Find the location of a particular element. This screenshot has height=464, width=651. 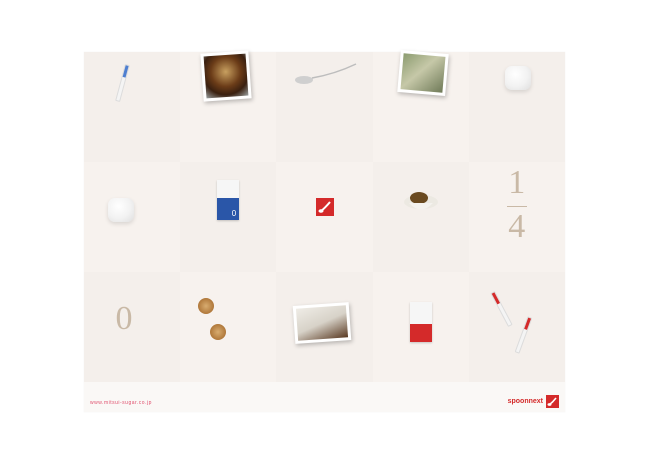

tile-coffee-photo is located at coordinates (324, 327).